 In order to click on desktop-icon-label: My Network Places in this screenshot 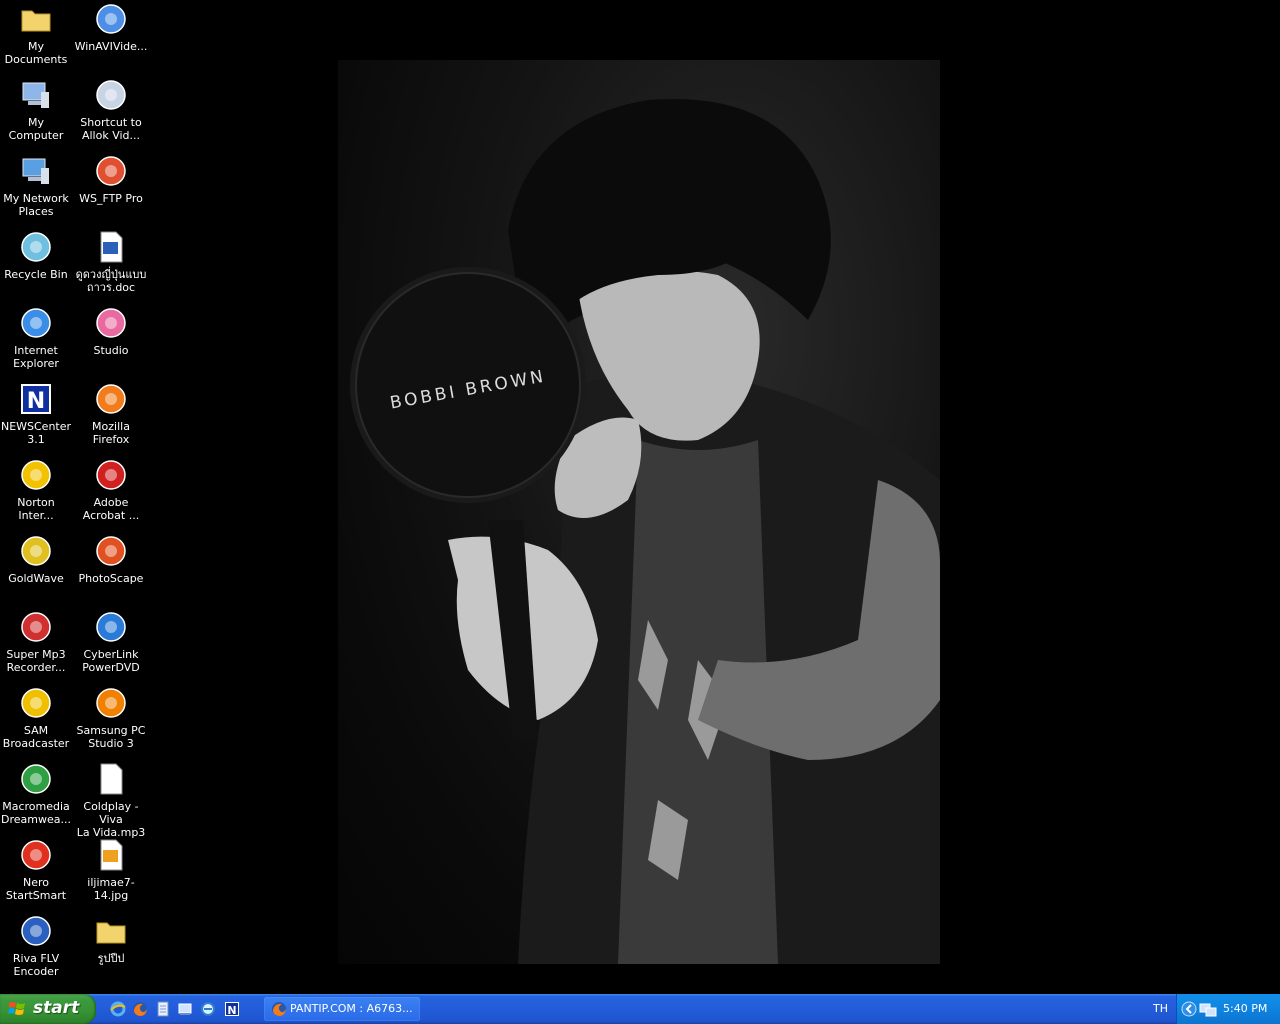, I will do `click(36, 205)`.